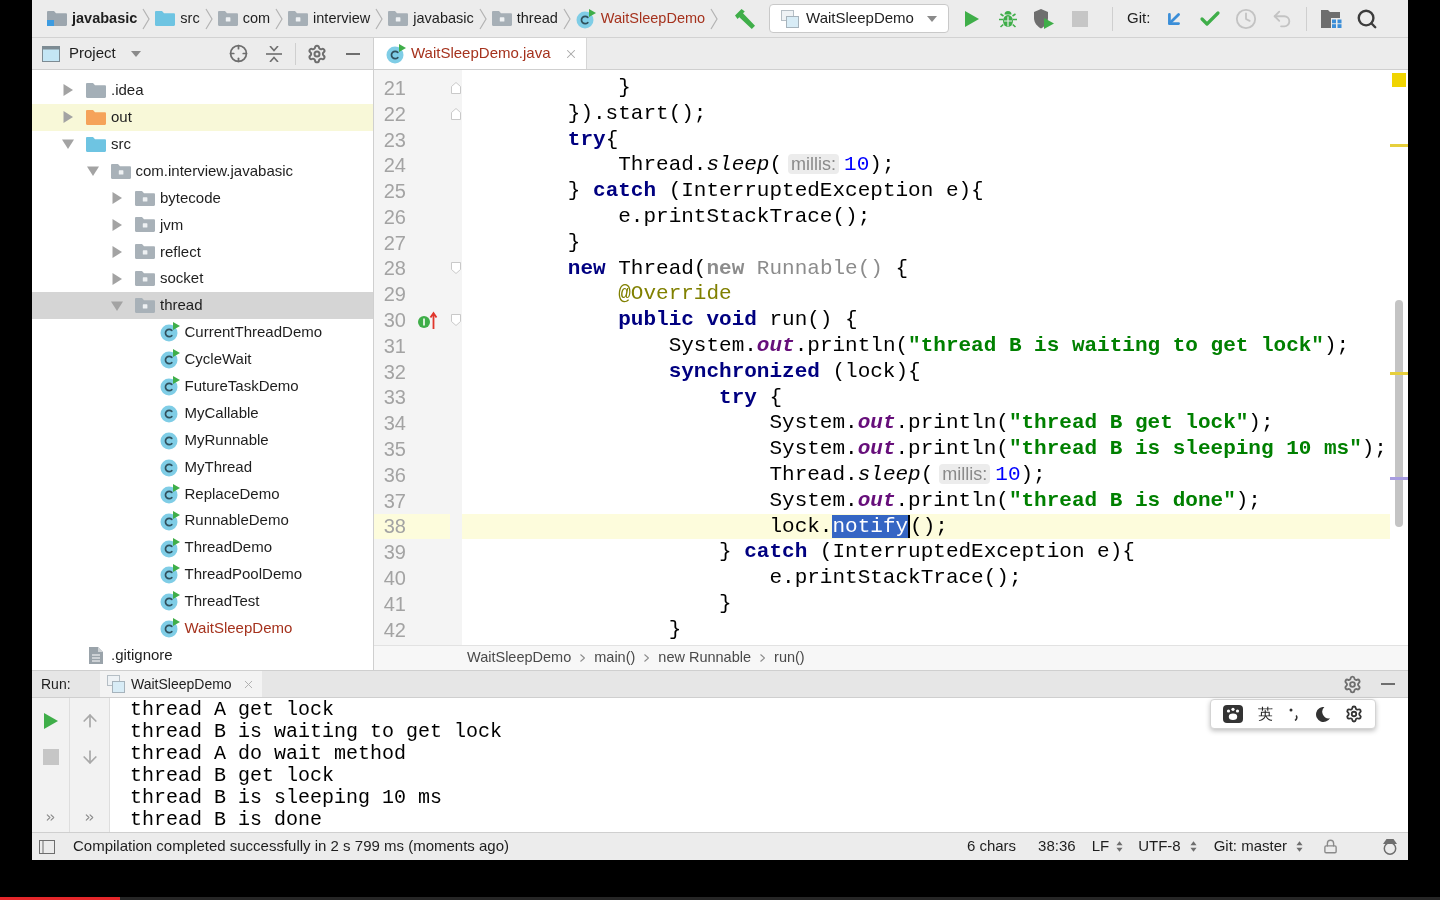  Describe the element at coordinates (268, 754) in the screenshot. I see `console-line: thread A do wait method` at that location.